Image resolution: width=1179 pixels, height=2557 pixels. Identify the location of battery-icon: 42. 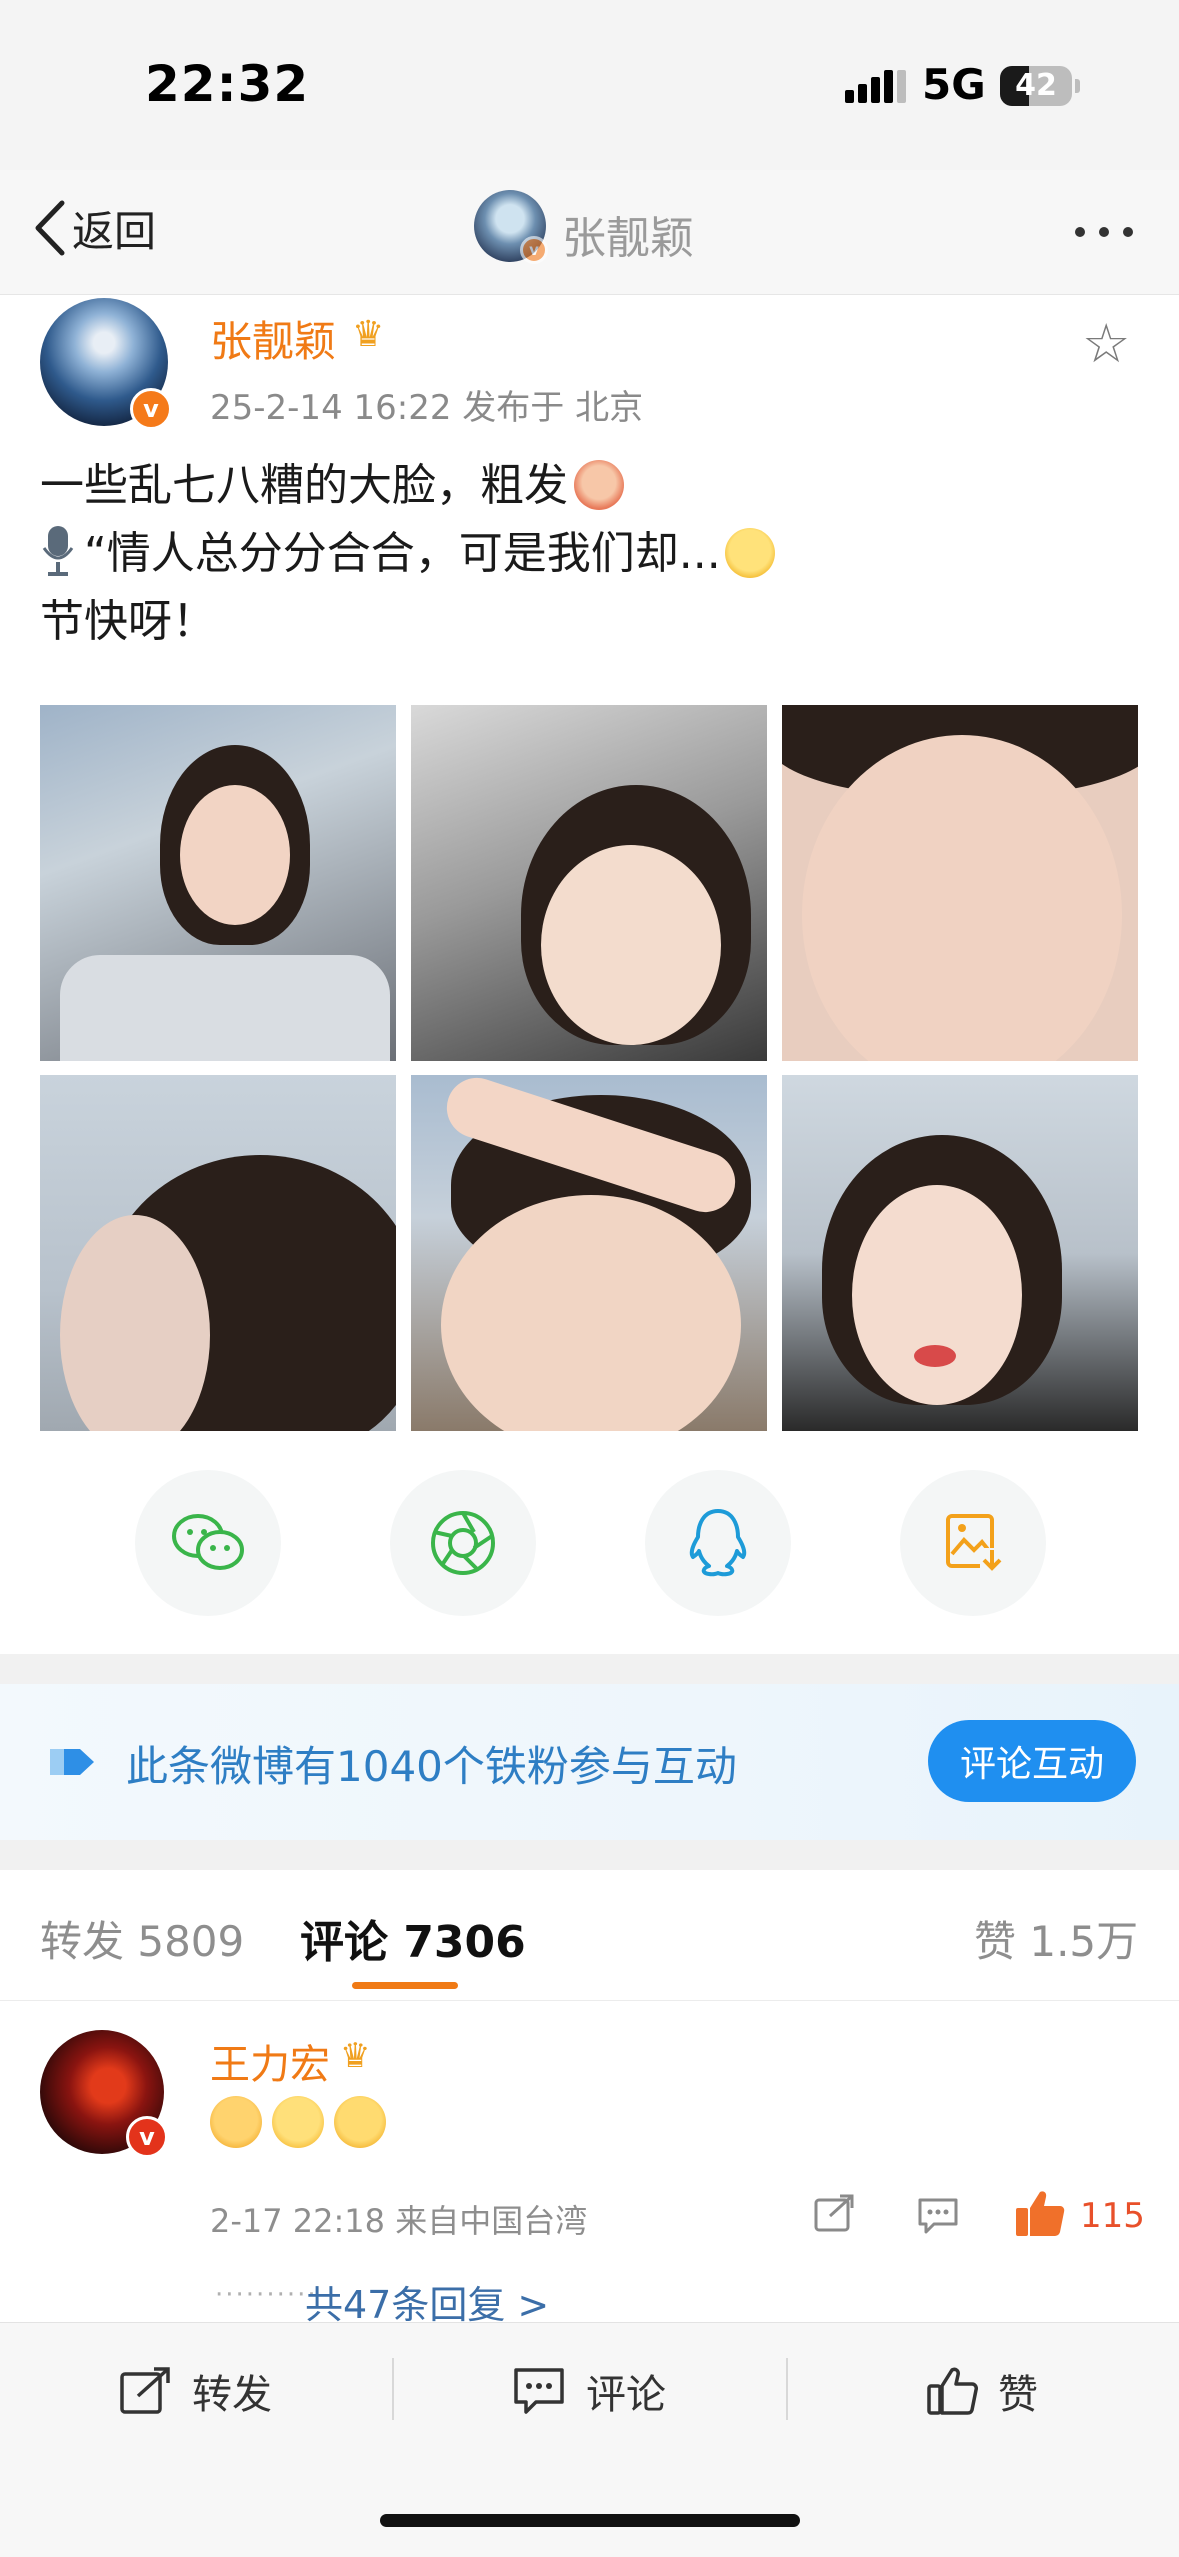
(1036, 86).